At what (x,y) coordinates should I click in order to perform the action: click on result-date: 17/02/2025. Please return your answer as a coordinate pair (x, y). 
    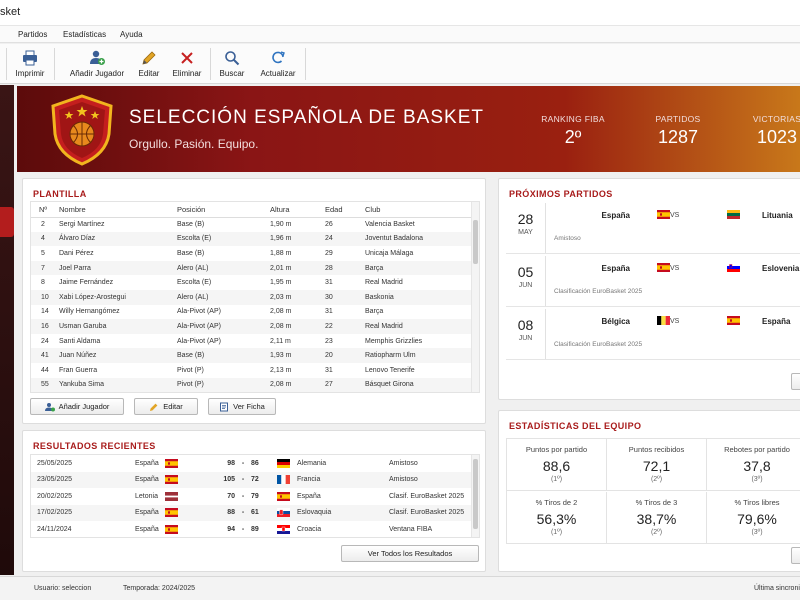
    Looking at the image, I should click on (83, 512).